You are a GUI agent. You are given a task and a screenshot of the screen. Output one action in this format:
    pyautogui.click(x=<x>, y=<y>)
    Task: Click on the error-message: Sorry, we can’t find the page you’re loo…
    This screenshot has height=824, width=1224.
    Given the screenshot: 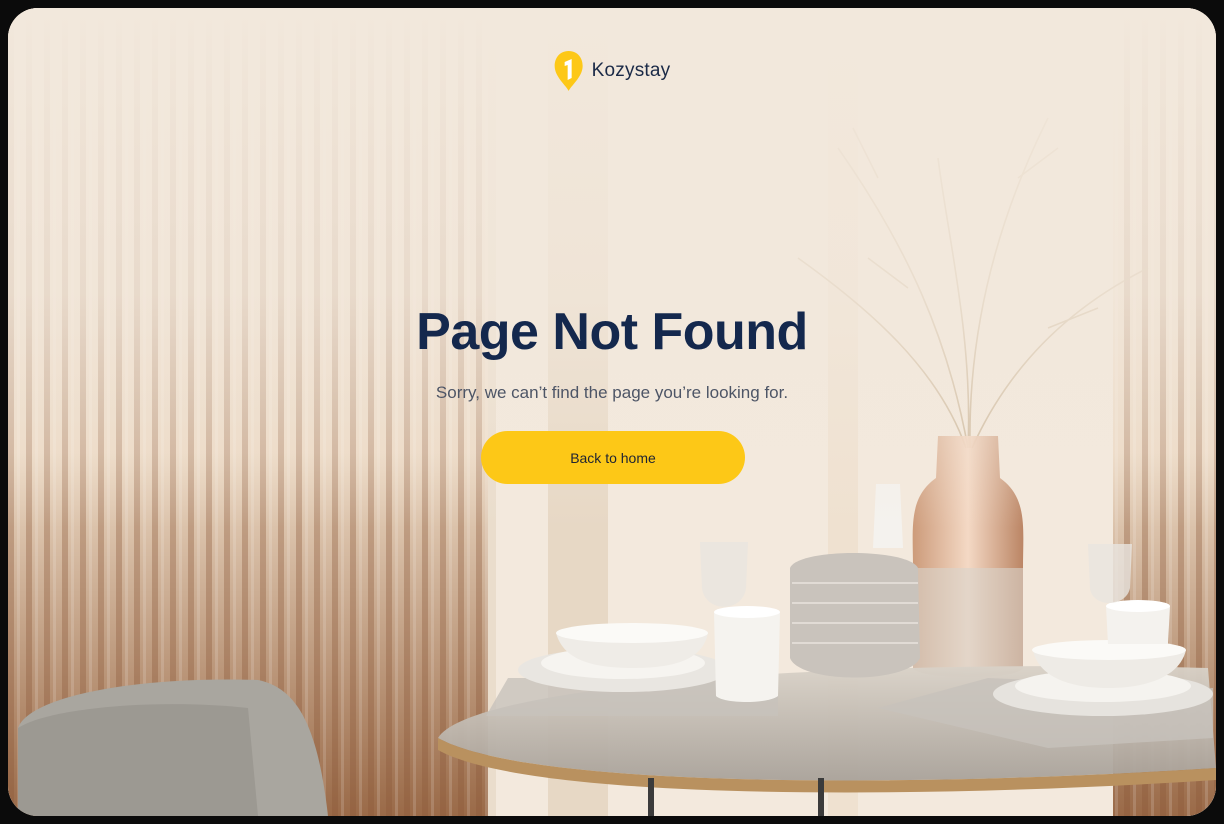 What is the action you would take?
    pyautogui.click(x=612, y=392)
    